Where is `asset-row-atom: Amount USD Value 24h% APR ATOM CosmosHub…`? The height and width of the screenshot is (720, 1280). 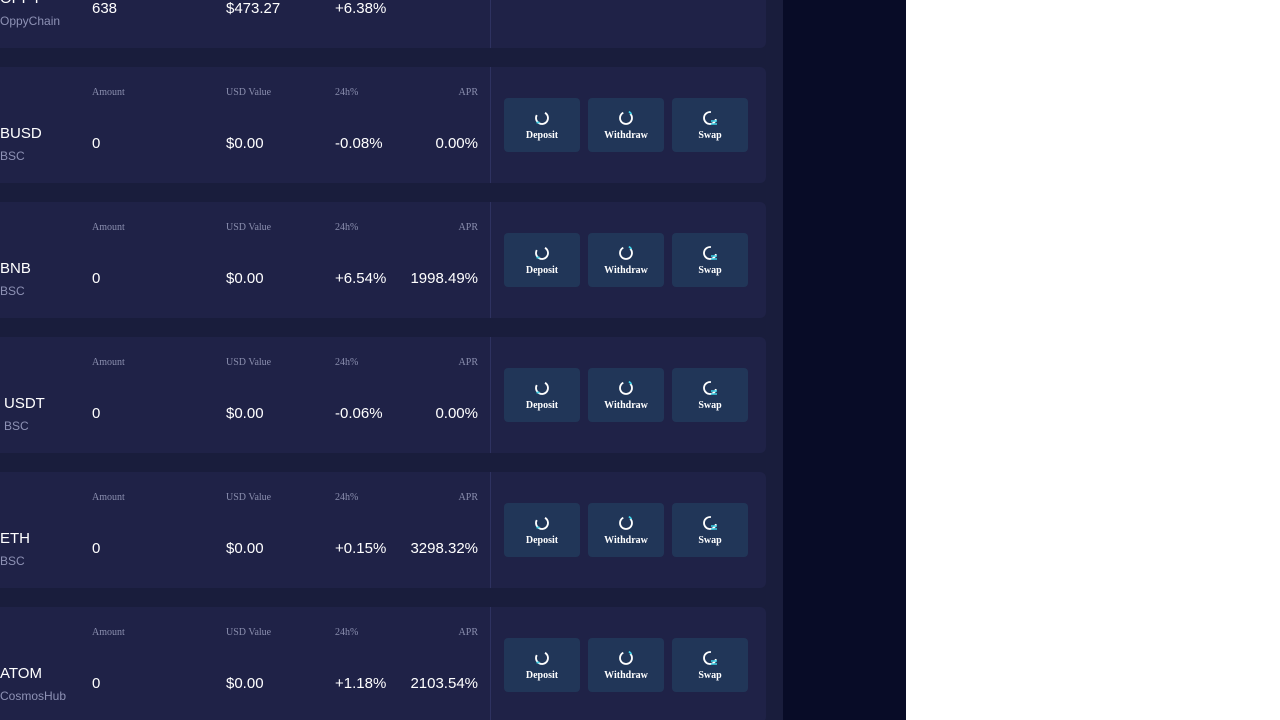 asset-row-atom: Amount USD Value 24h% APR ATOM CosmosHub… is located at coordinates (383, 663).